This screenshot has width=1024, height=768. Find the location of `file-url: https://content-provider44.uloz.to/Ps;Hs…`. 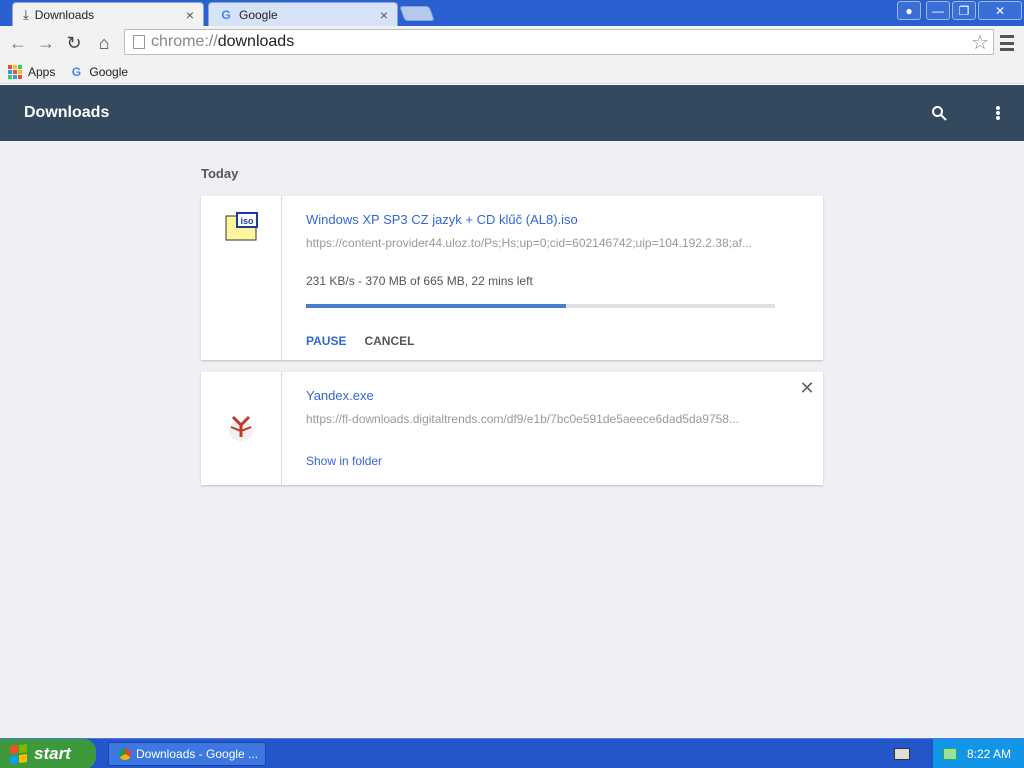

file-url: https://content-provider44.uloz.to/Ps;Hs… is located at coordinates (540, 243).